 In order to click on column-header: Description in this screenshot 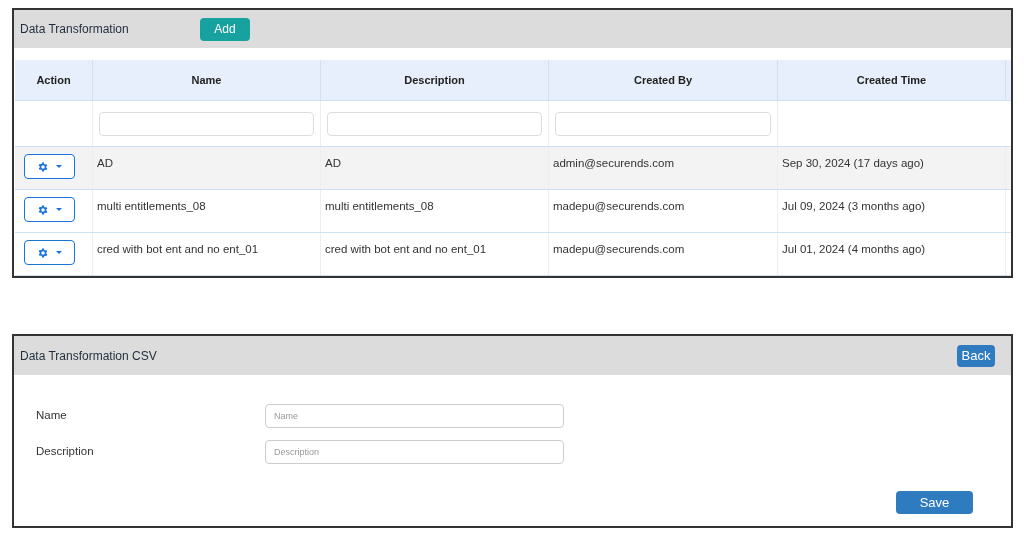, I will do `click(435, 80)`.